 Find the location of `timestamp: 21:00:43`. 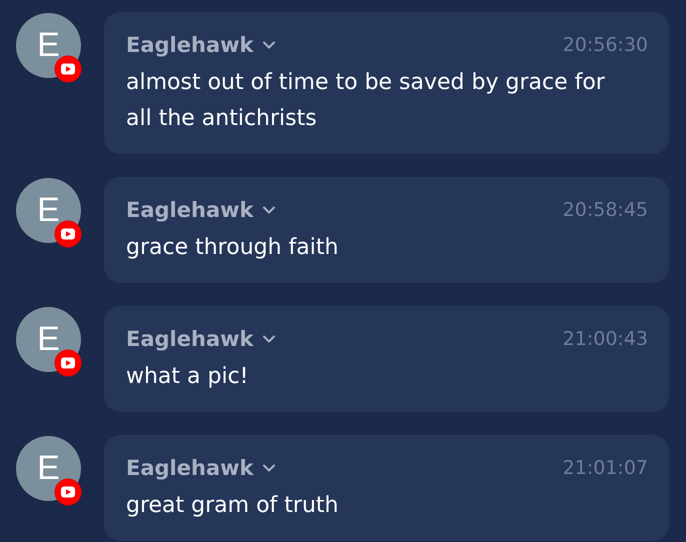

timestamp: 21:00:43 is located at coordinates (605, 339).